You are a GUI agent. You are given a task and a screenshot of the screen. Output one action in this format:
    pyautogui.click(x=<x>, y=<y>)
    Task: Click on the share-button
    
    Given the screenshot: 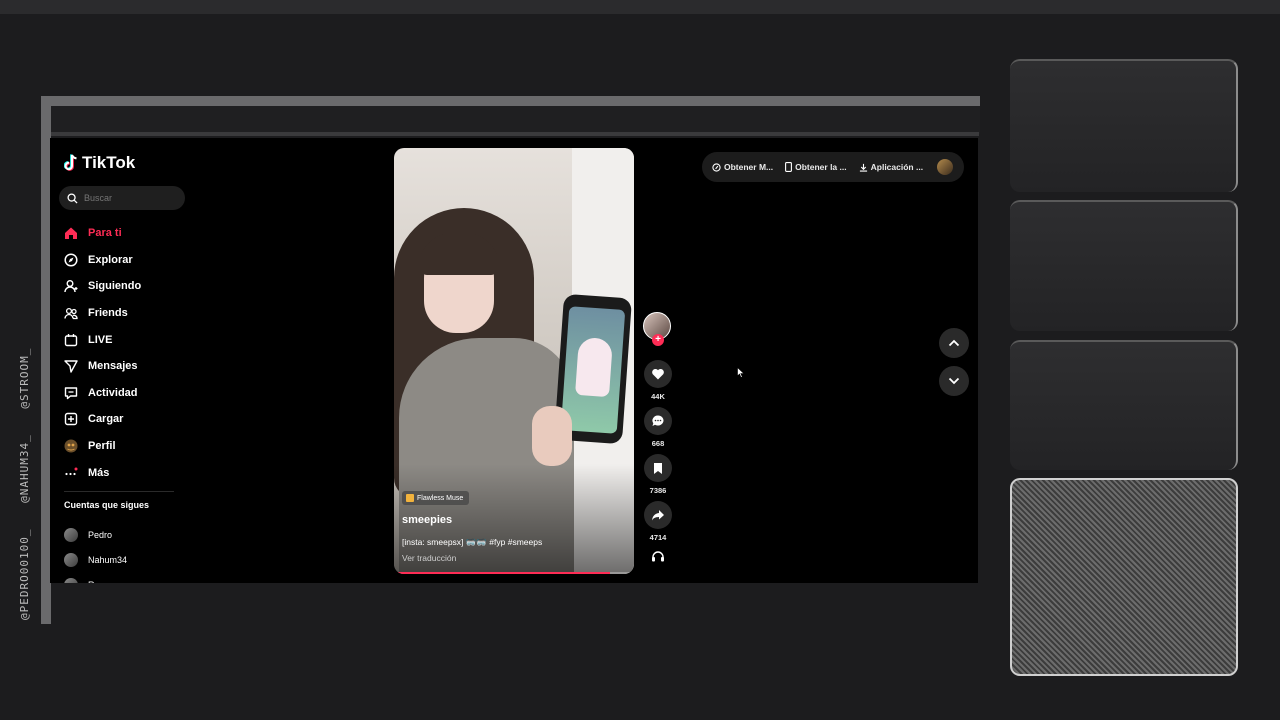 What is the action you would take?
    pyautogui.click(x=658, y=515)
    